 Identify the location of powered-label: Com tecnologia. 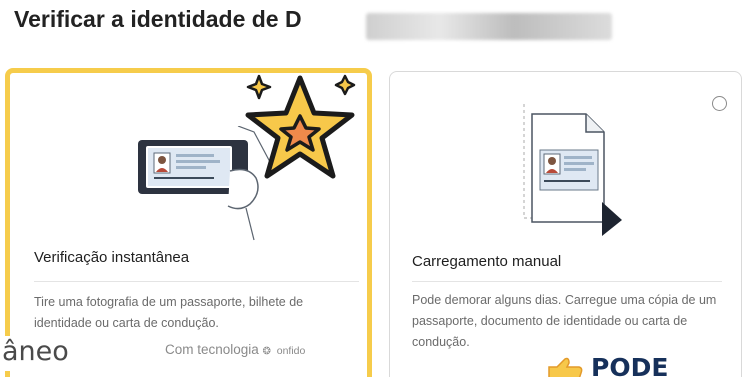
(212, 349).